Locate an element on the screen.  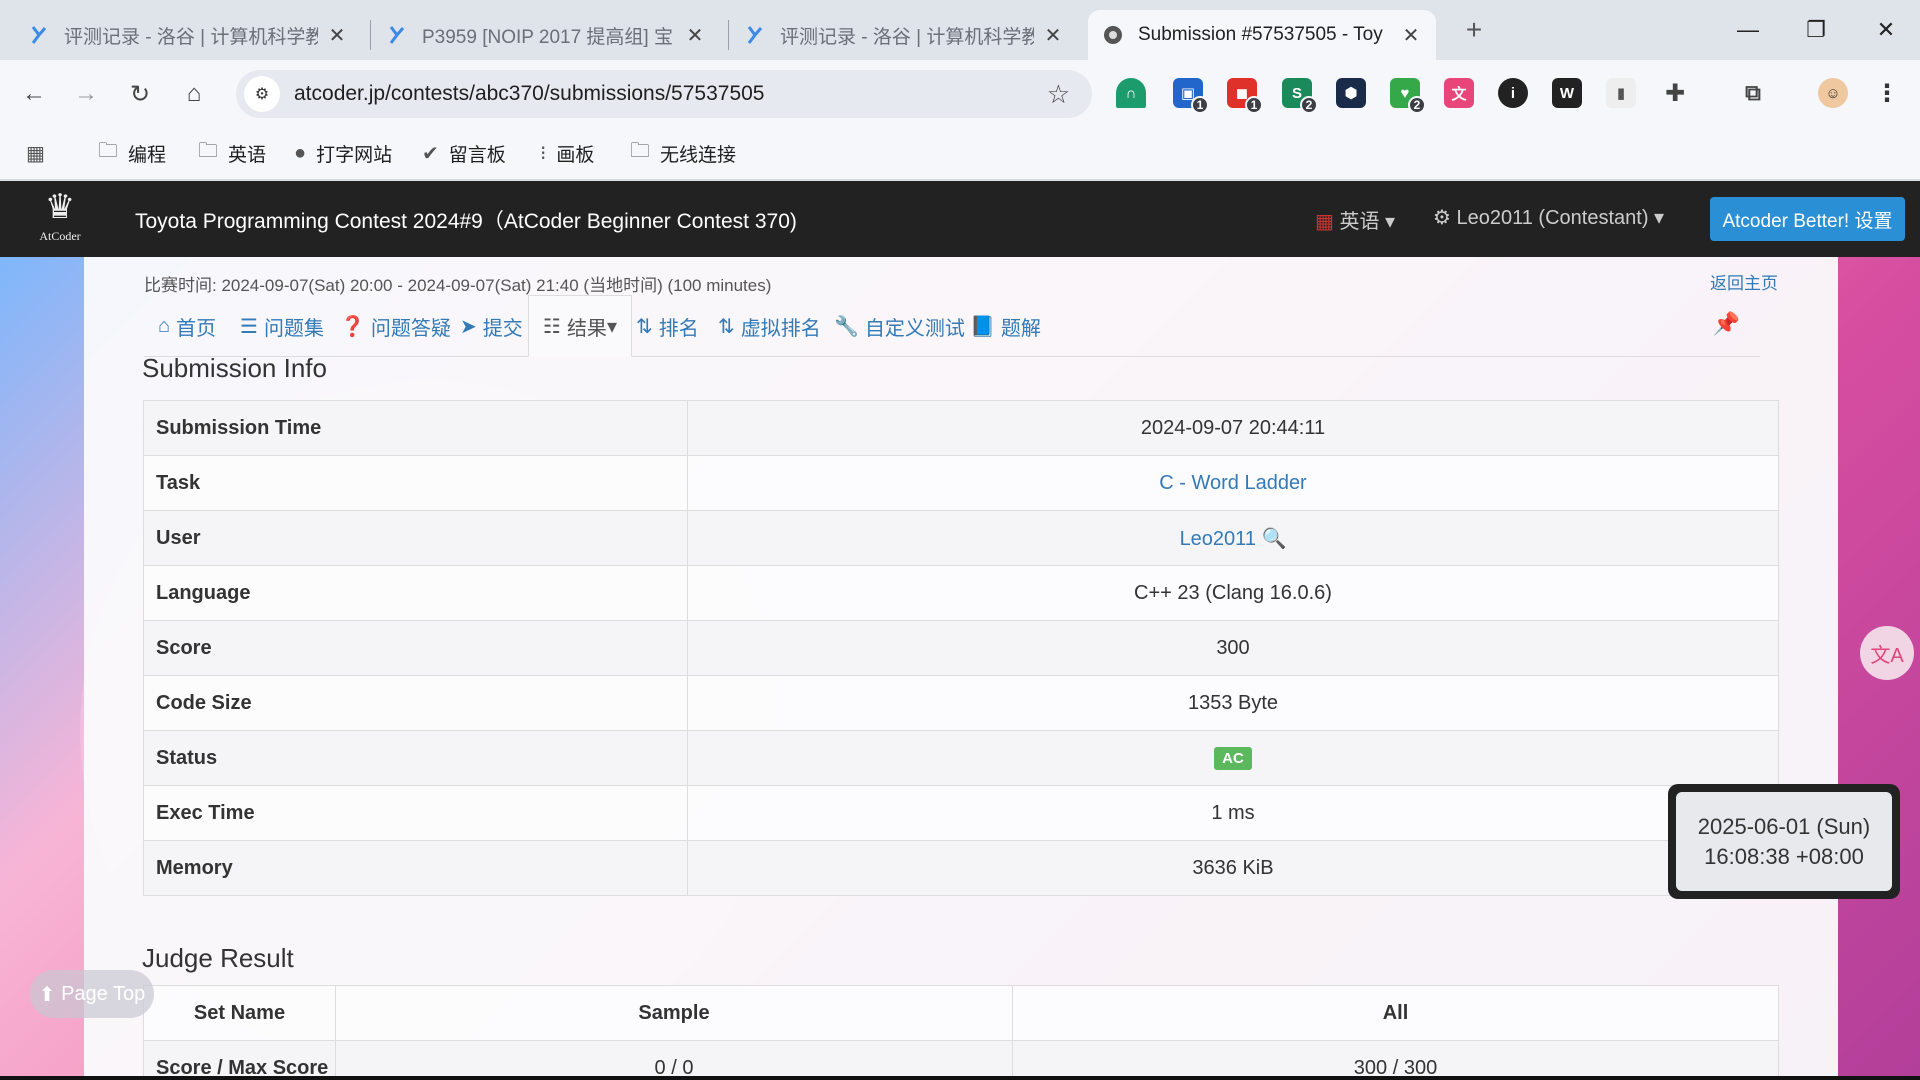
tab-editorial: 📘 题解 is located at coordinates (1005, 326).